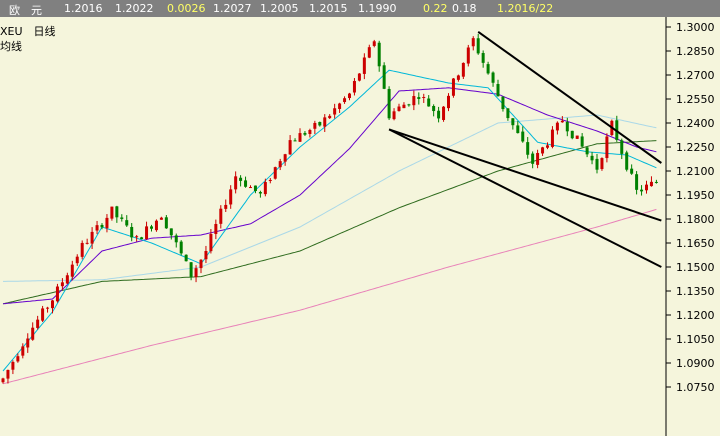  I want to click on low-price: 1.2027, so click(232, 8).